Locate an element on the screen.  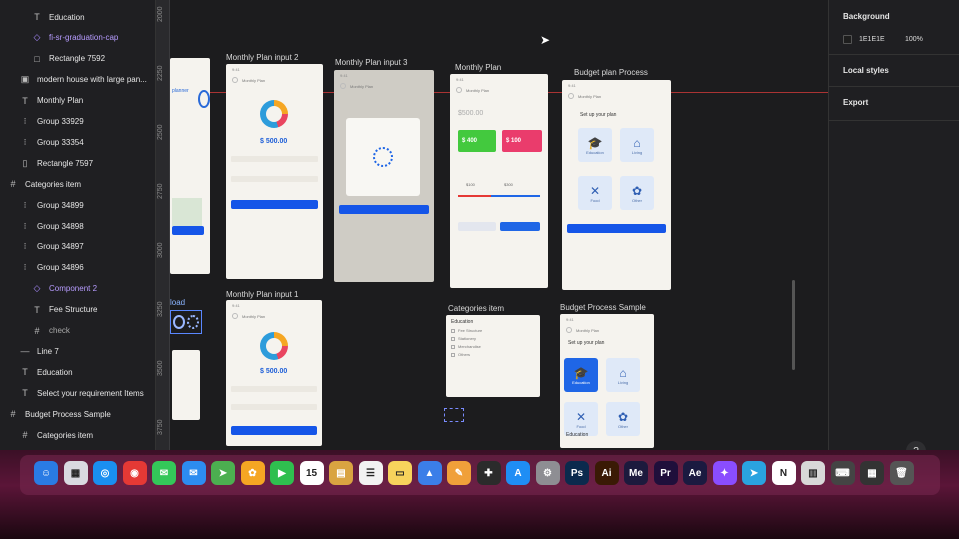
partial-frame is located at coordinates (186, 385).